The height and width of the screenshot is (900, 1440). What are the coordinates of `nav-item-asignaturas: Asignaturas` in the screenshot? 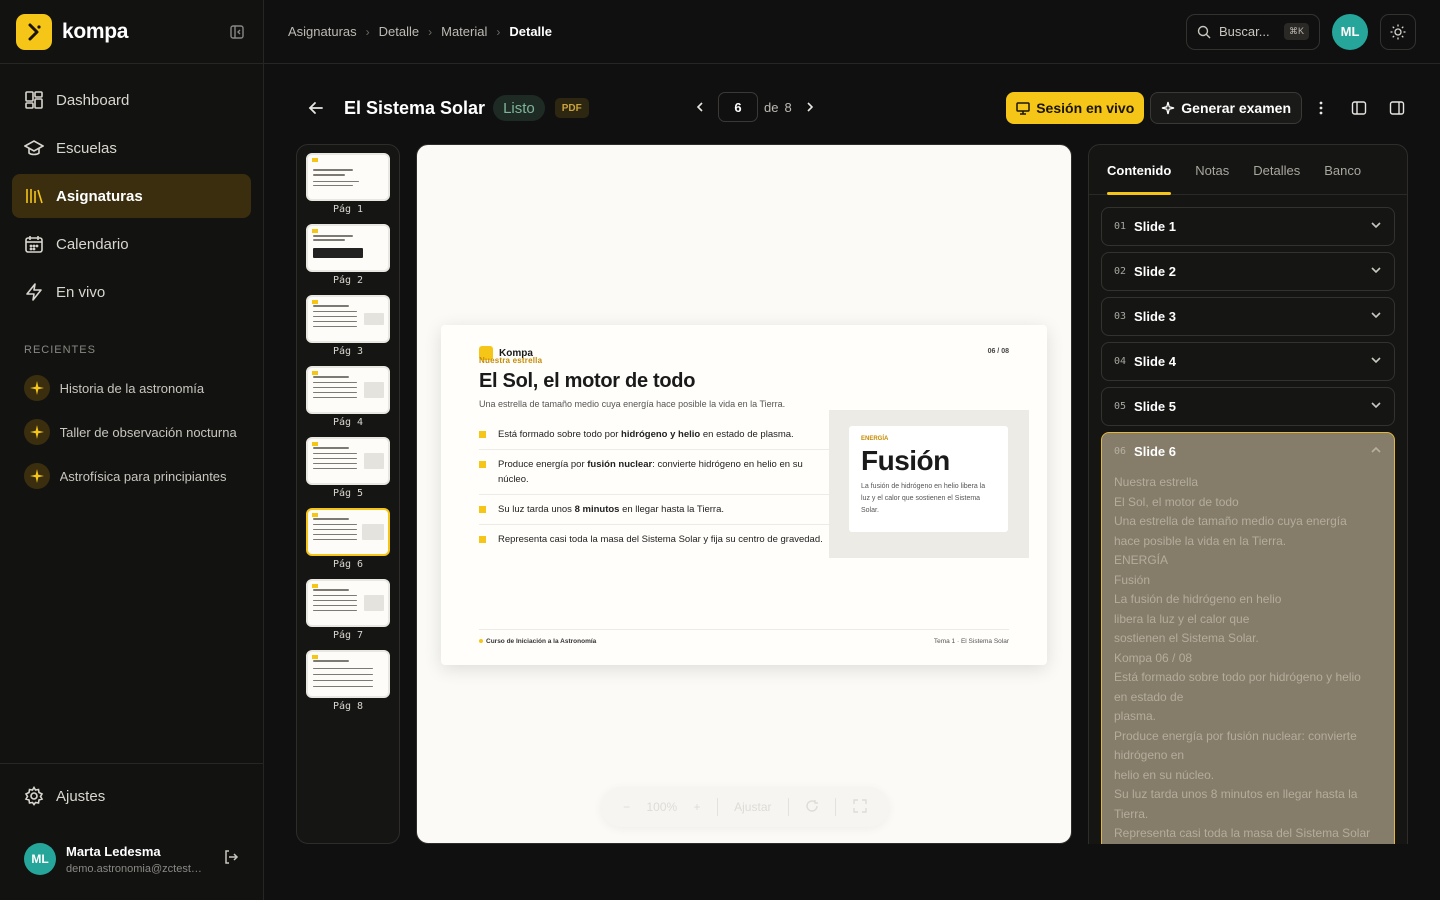 It's located at (131, 196).